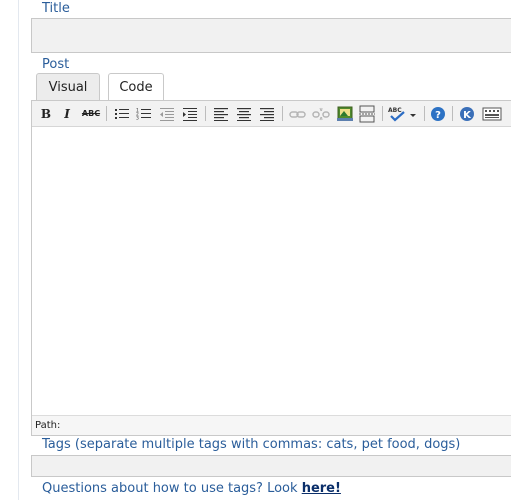 The image size is (511, 500). What do you see at coordinates (56, 64) in the screenshot?
I see `post-label: Post` at bounding box center [56, 64].